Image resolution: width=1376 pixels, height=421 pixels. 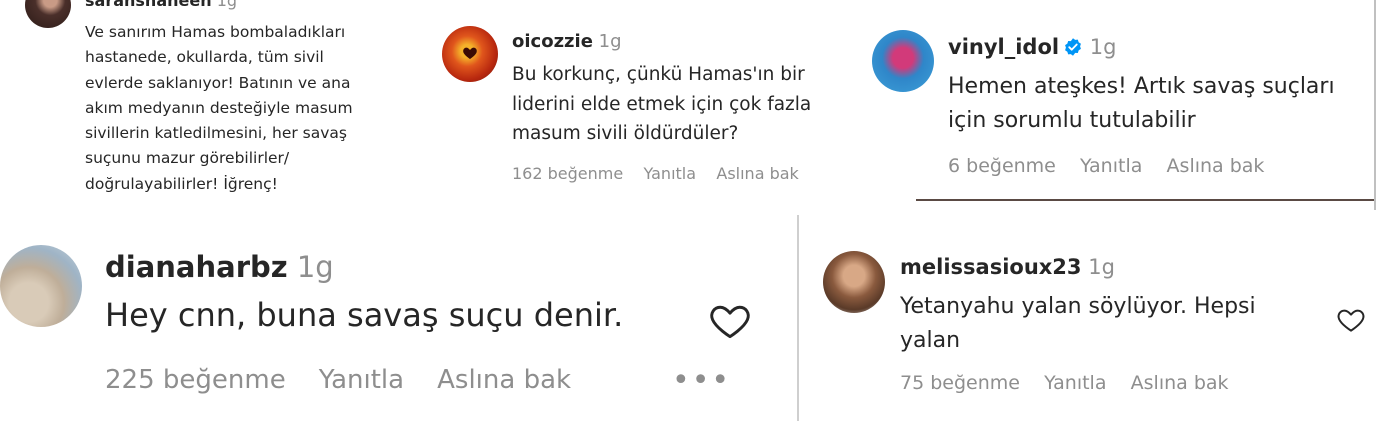 I want to click on comment-actions: 225 beğenme Yanıtla Aslına bak, so click(x=338, y=380).